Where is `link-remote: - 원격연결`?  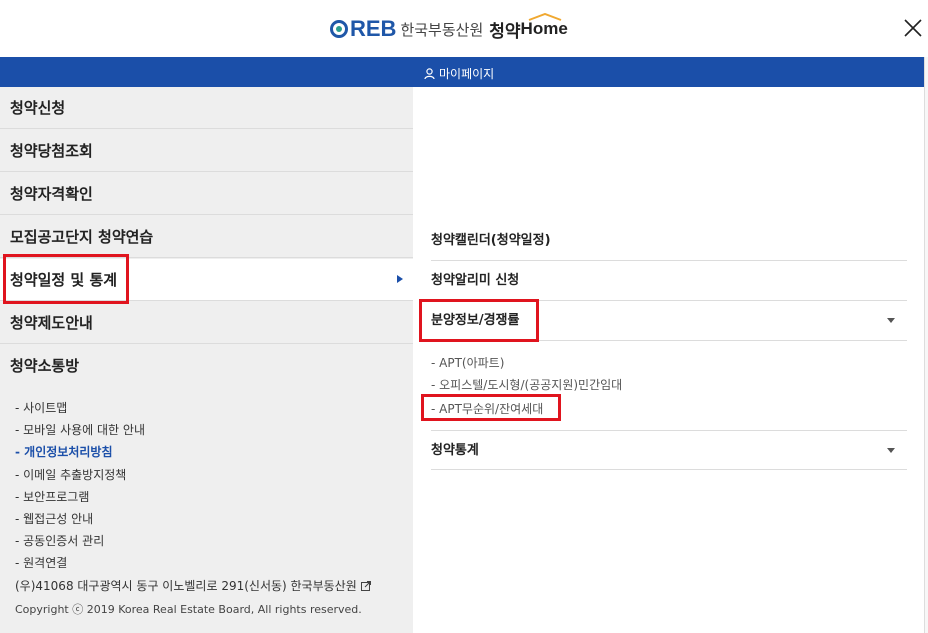
link-remote: - 원격연결 is located at coordinates (80, 563).